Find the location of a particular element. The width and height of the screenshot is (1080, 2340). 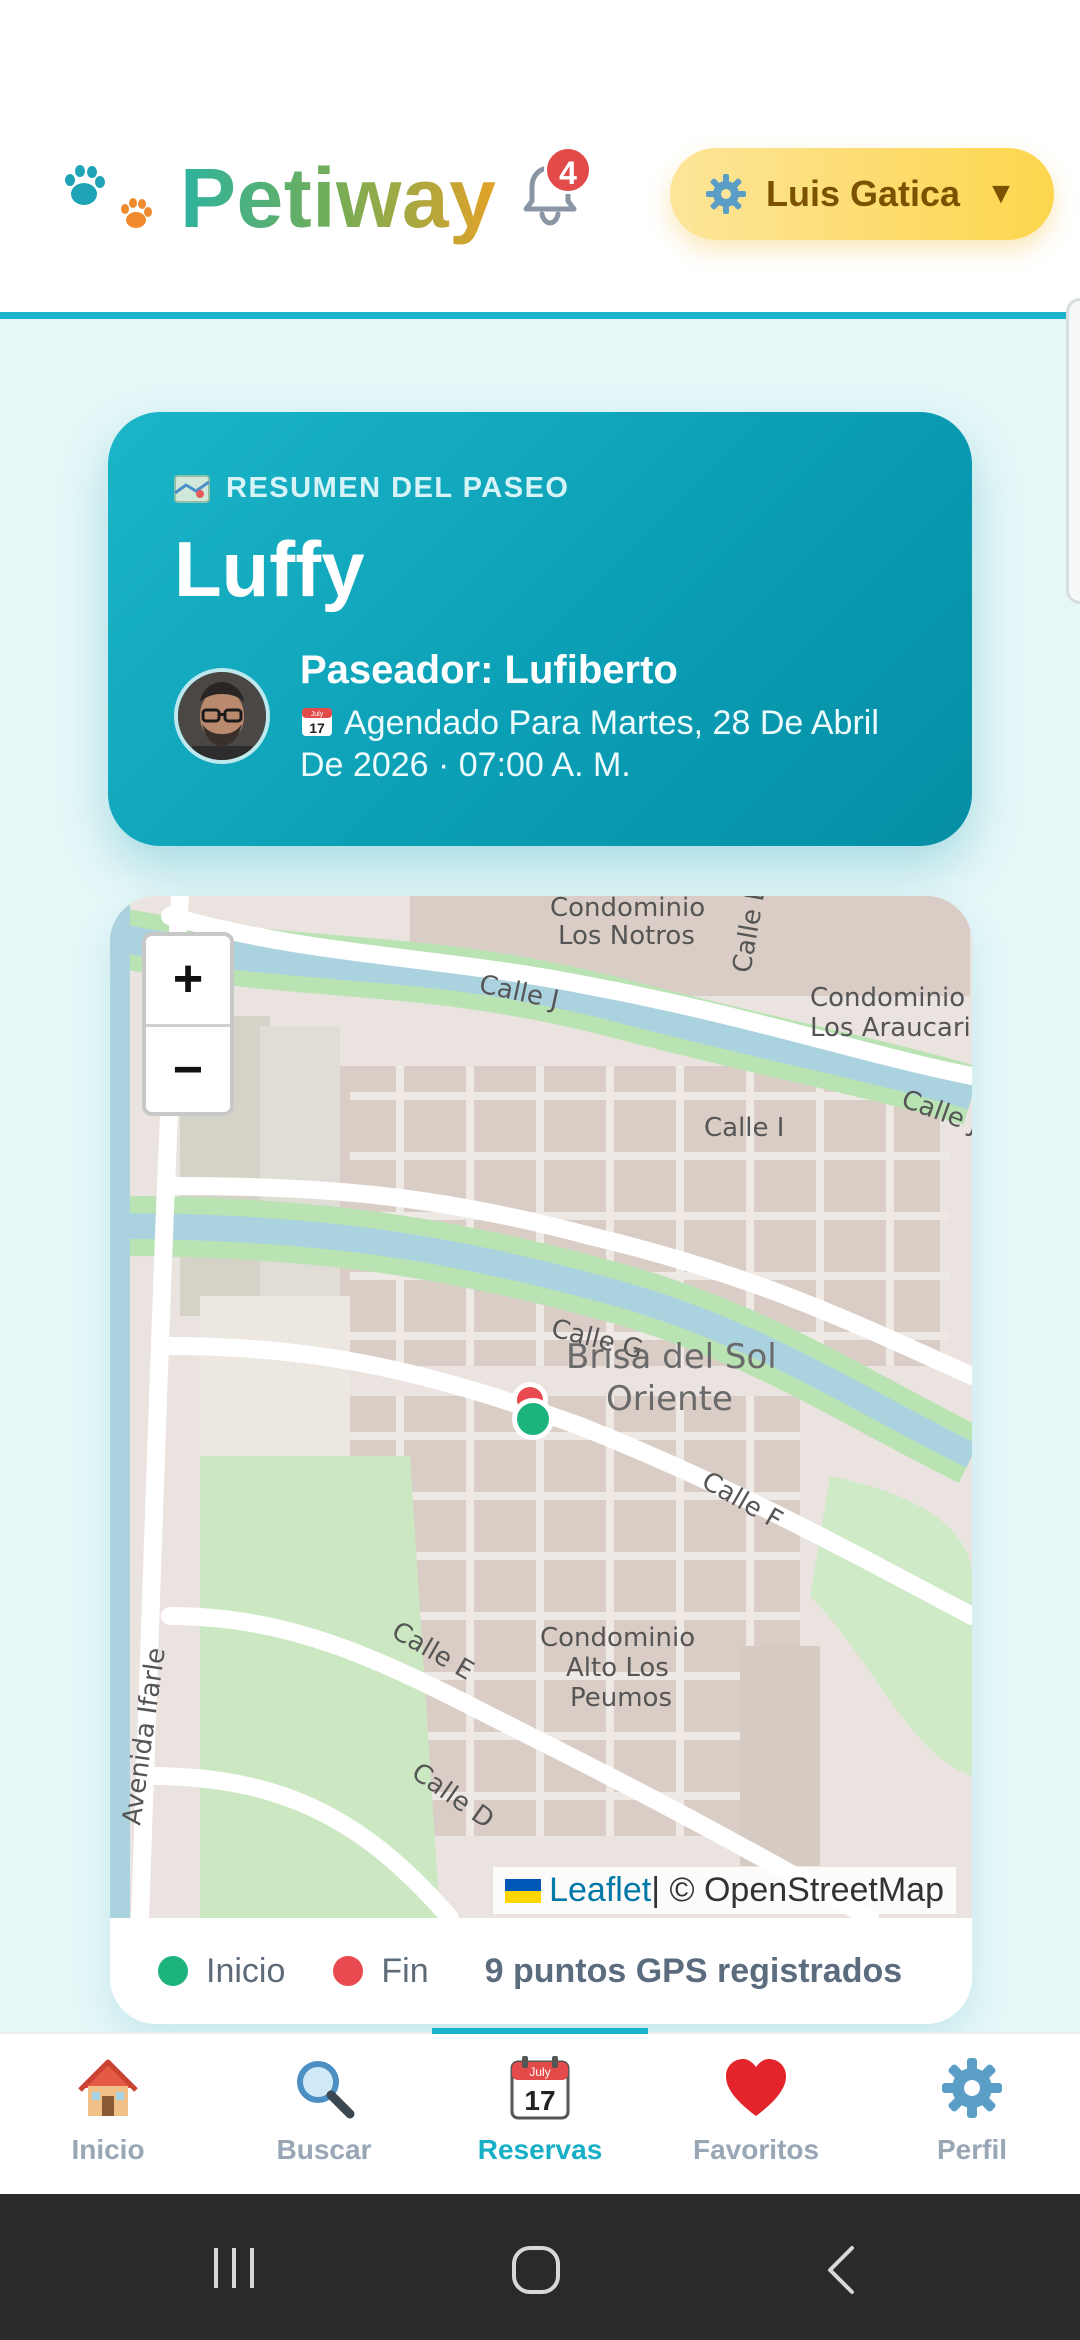

bottom-nav: Inicio Buscar July 17 Reservas Favoritos is located at coordinates (540, 2112).